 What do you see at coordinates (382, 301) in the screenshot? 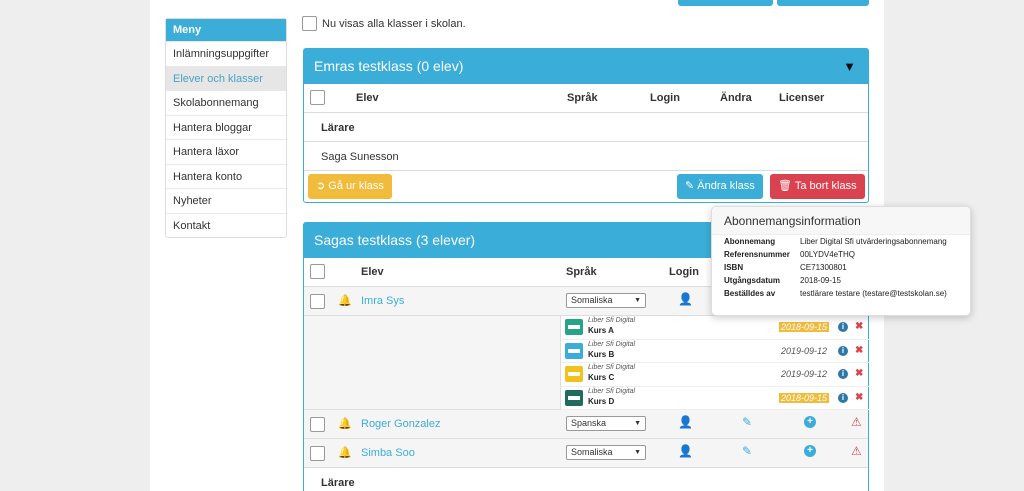
I see `student-name: Imra Sys` at bounding box center [382, 301].